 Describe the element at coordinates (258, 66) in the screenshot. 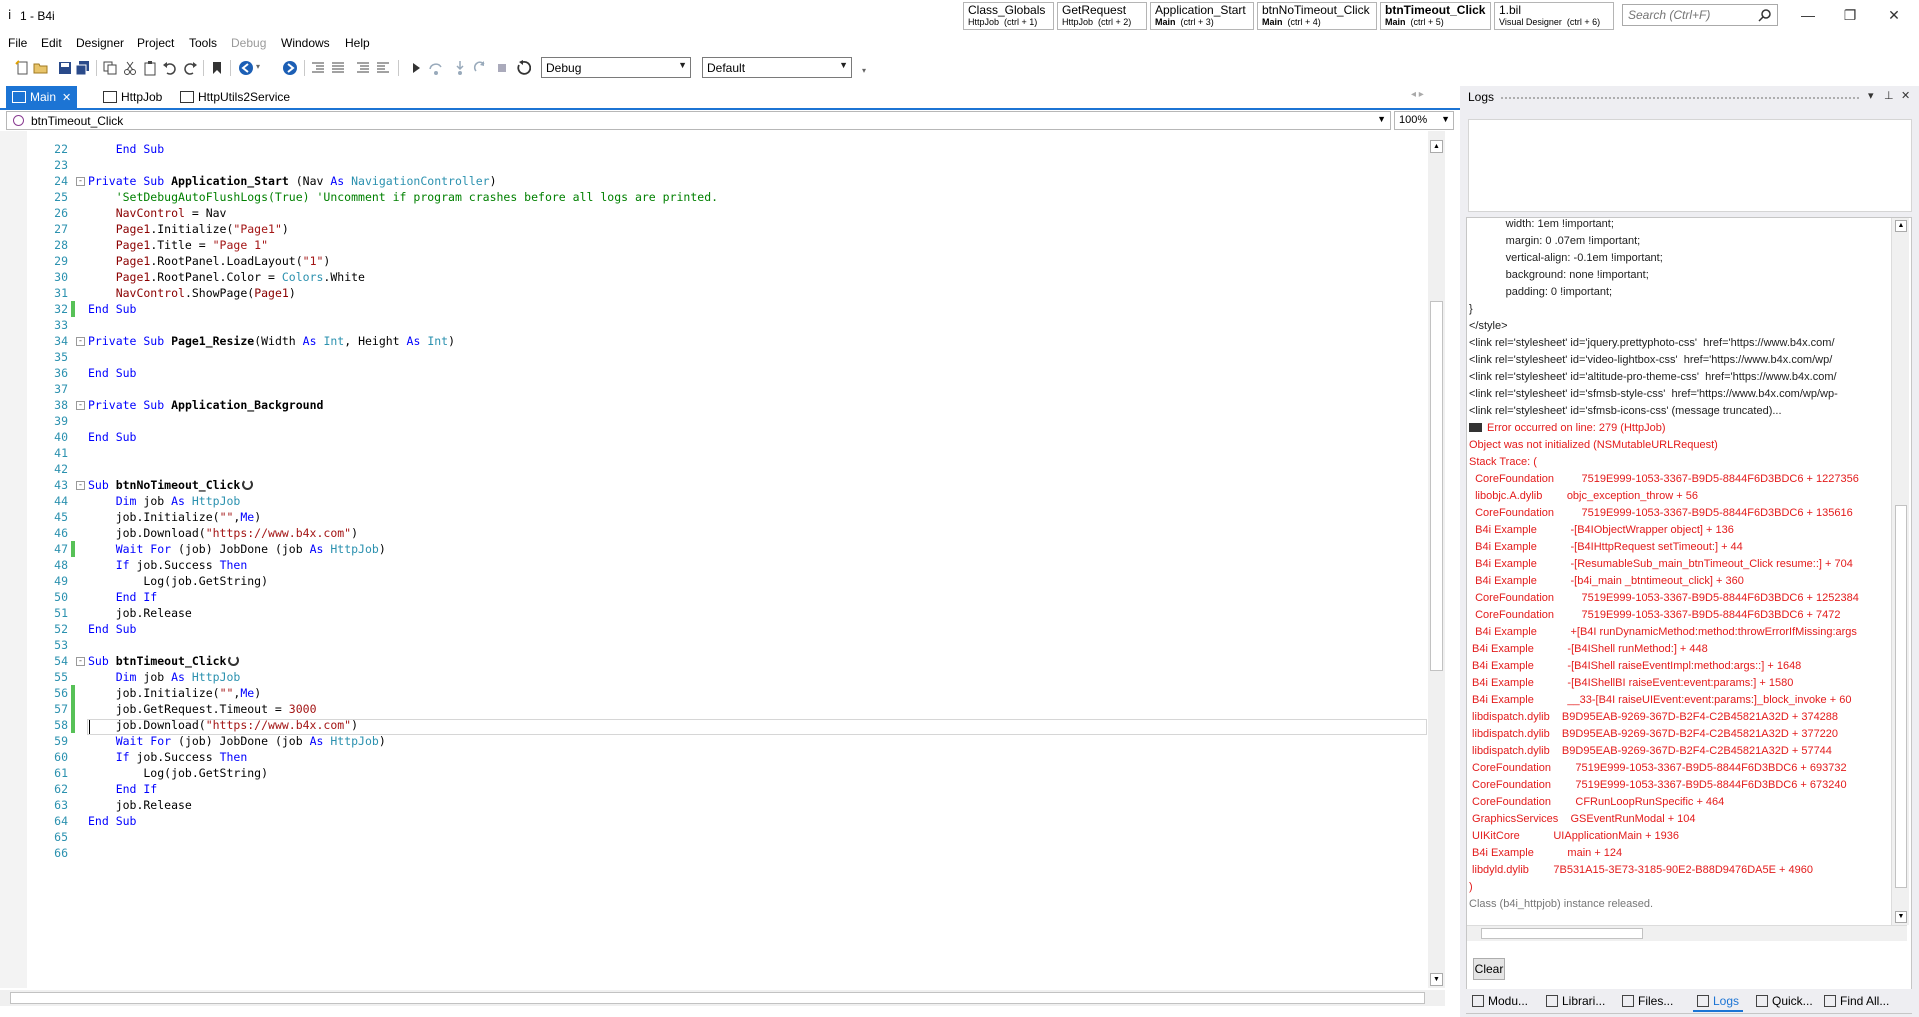

I see `chevron-down-icon: ▾` at that location.